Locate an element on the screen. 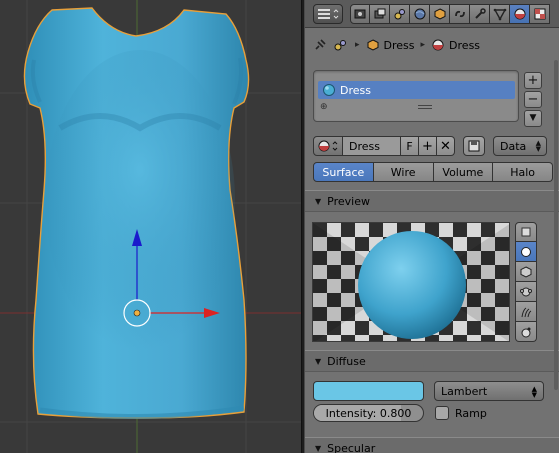  breadcrumb-object: Dress is located at coordinates (399, 45).